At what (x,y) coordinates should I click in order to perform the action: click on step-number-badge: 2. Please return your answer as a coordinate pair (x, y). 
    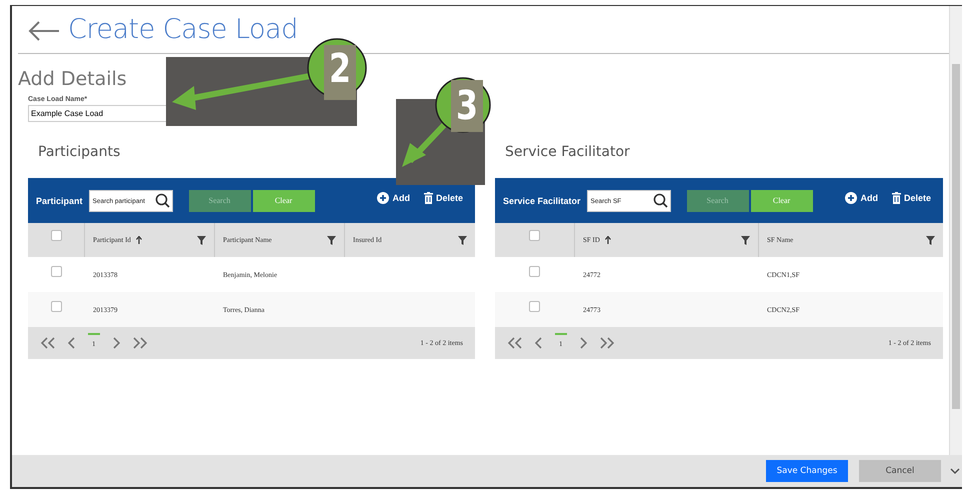
    Looking at the image, I should click on (337, 69).